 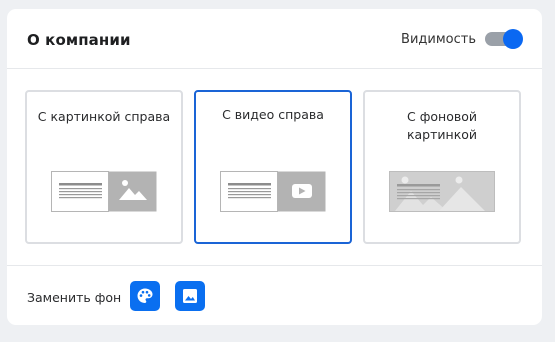 What do you see at coordinates (438, 39) in the screenshot?
I see `visibility-label: Видимость` at bounding box center [438, 39].